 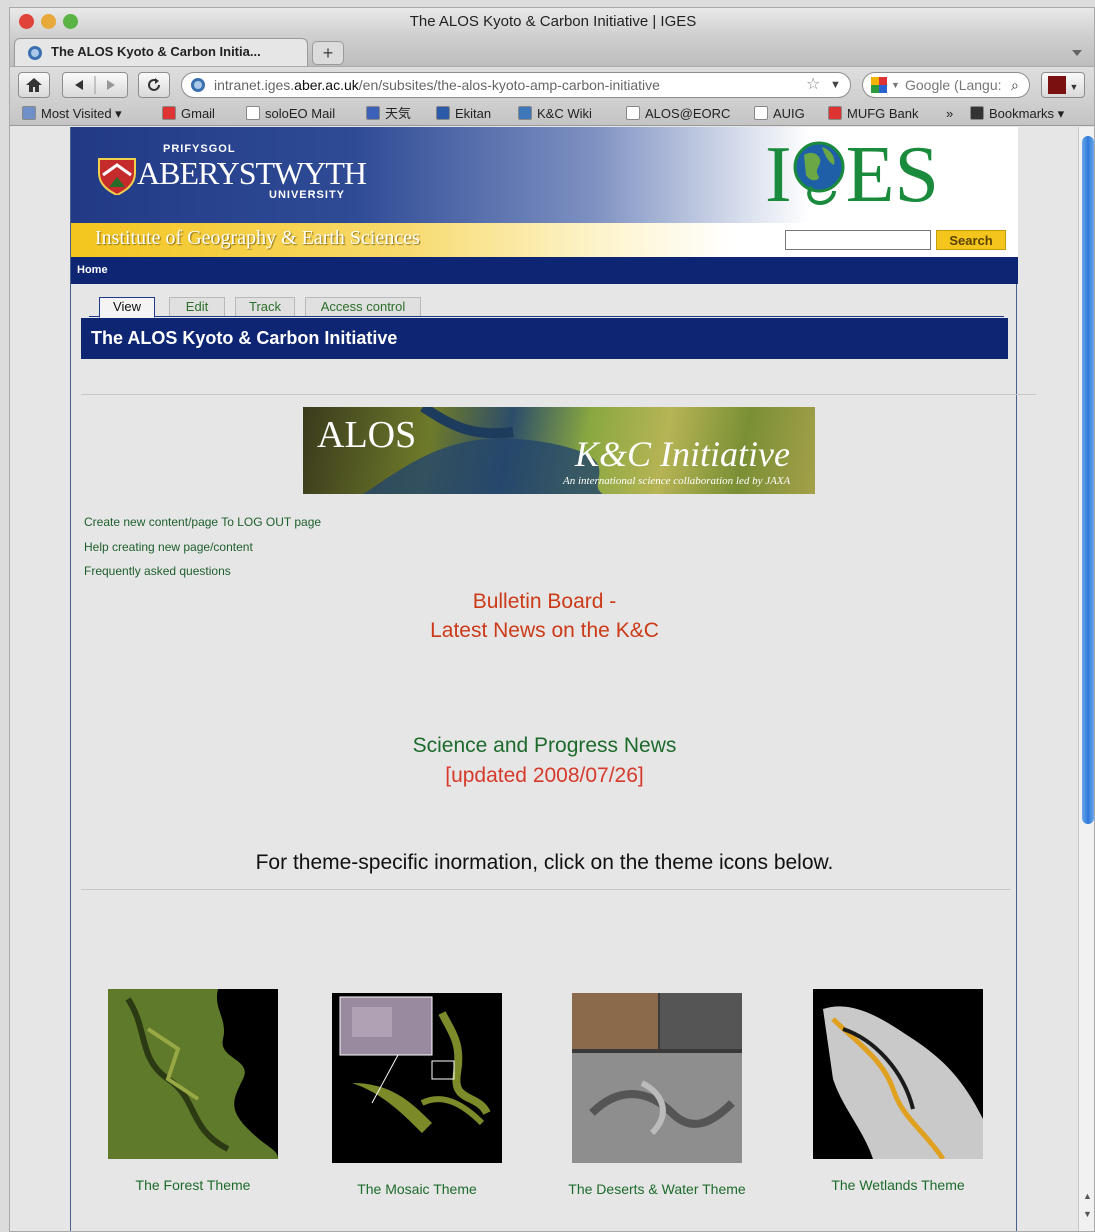 I want to click on scroll-down-icon: ▼, so click(x=1087, y=1214).